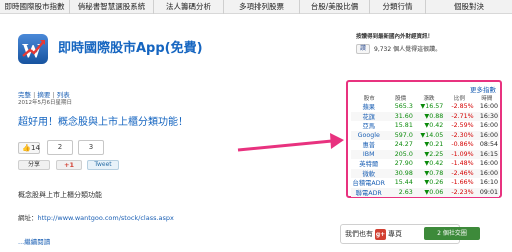 The width and height of the screenshot is (512, 252). What do you see at coordinates (369, 173) in the screenshot?
I see `stock-name: 微軟` at bounding box center [369, 173].